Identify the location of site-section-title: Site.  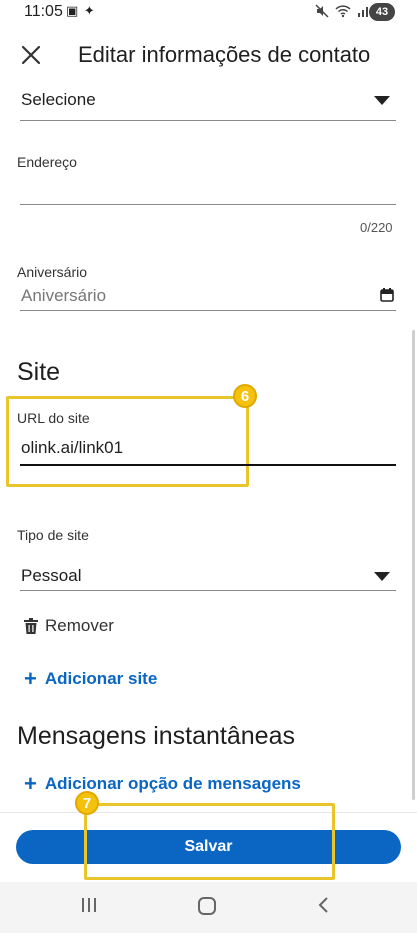
(39, 372).